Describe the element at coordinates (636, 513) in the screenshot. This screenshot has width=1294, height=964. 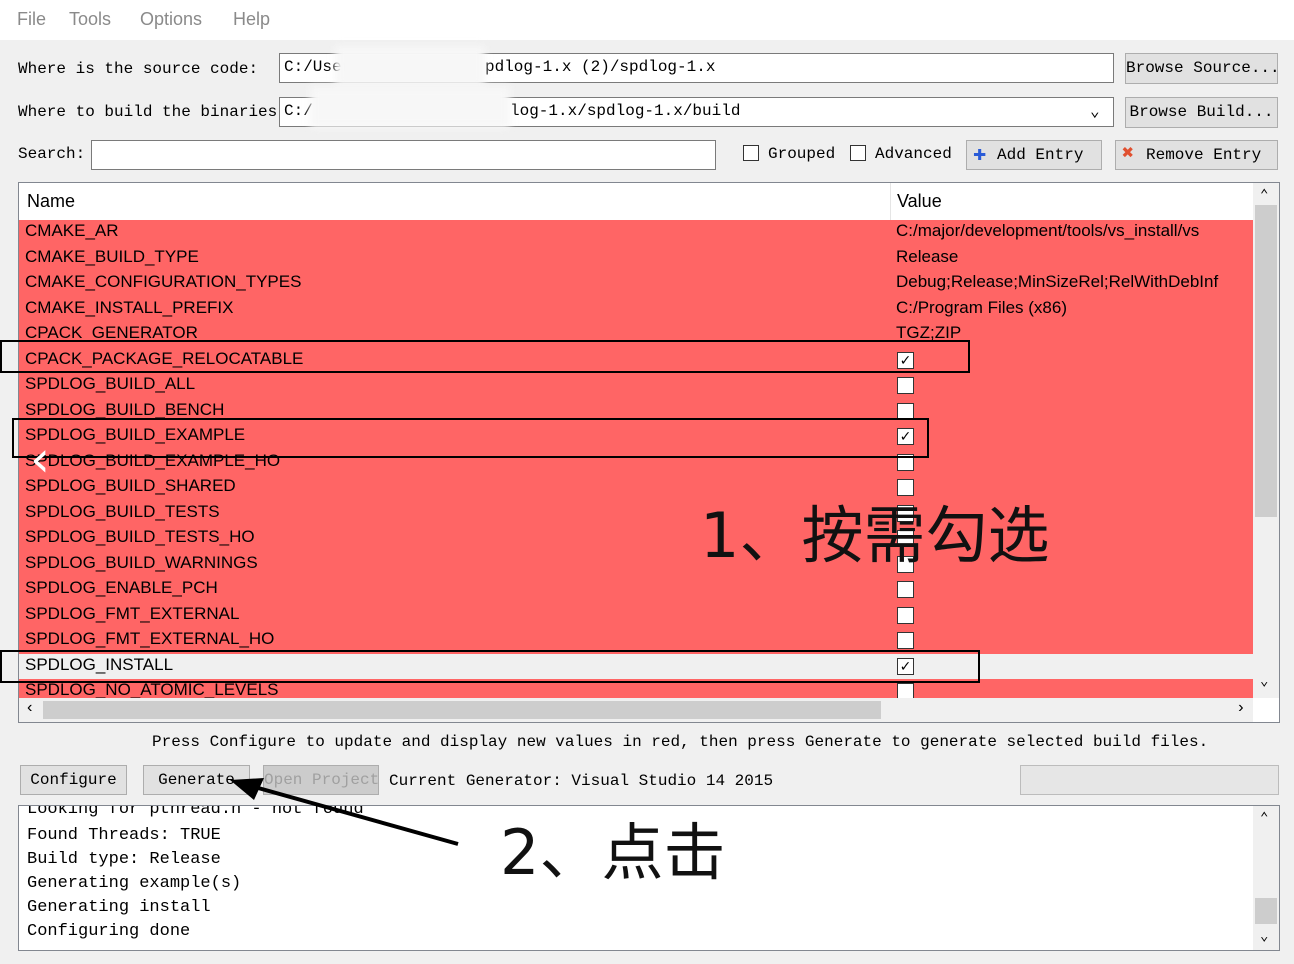
I see `table-row: SPDLOG_BUILD_TESTS` at that location.